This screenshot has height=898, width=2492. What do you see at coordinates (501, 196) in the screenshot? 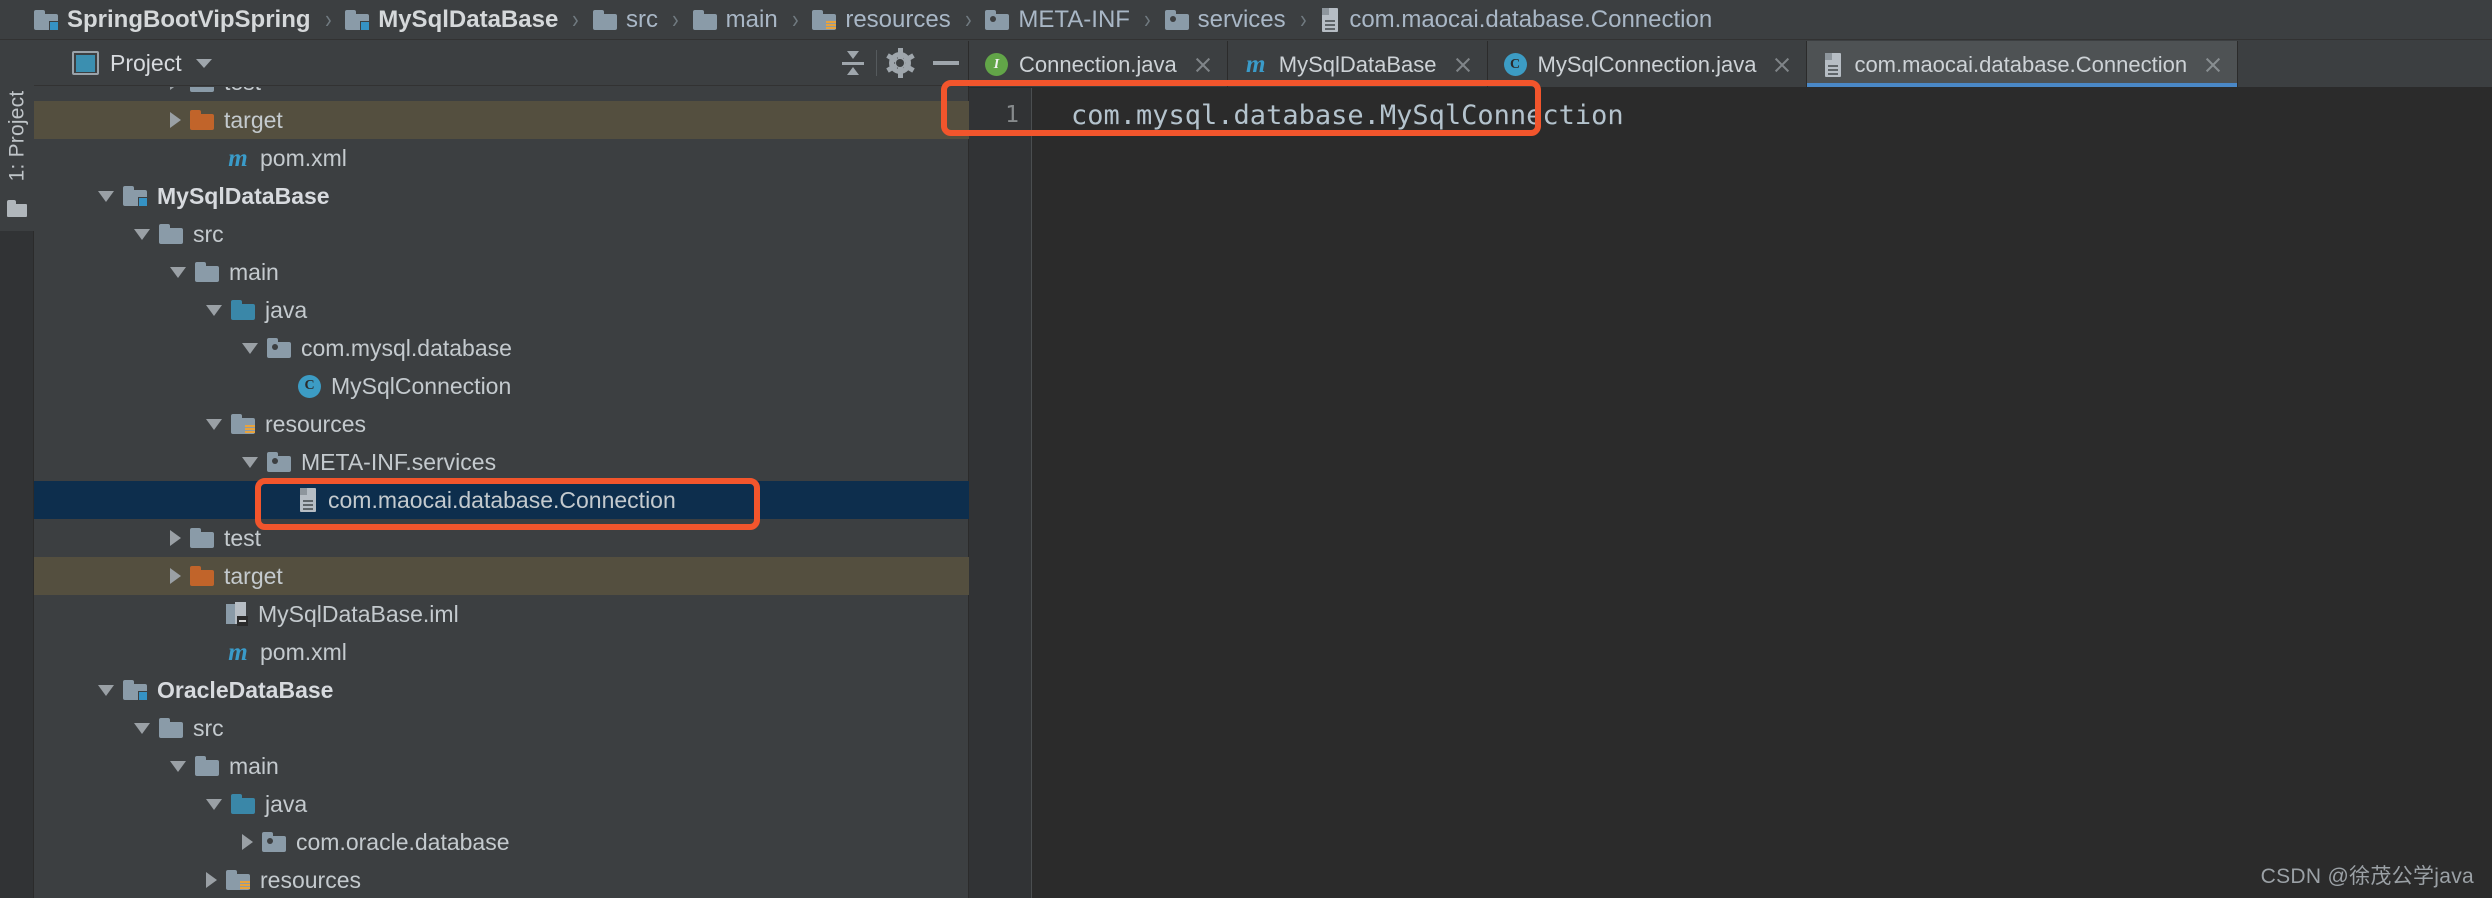
I see `tree-row: MySqlDataBase` at bounding box center [501, 196].